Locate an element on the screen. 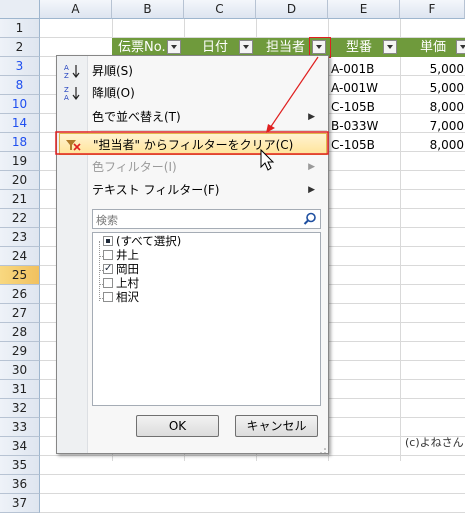 This screenshot has height=513, width=465. annotation-overlay is located at coordinates (192, 113).